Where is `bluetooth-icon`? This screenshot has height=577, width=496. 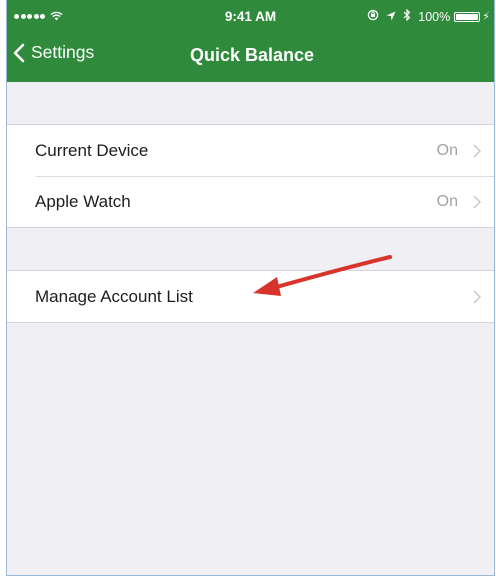
bluetooth-icon is located at coordinates (407, 16).